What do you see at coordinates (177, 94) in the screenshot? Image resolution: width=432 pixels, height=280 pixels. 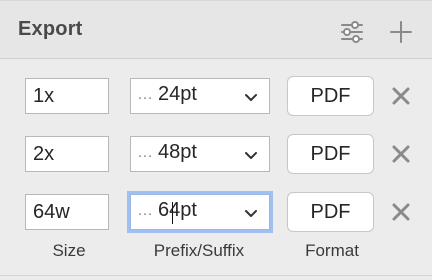 I see `suffix-value: 24pt` at bounding box center [177, 94].